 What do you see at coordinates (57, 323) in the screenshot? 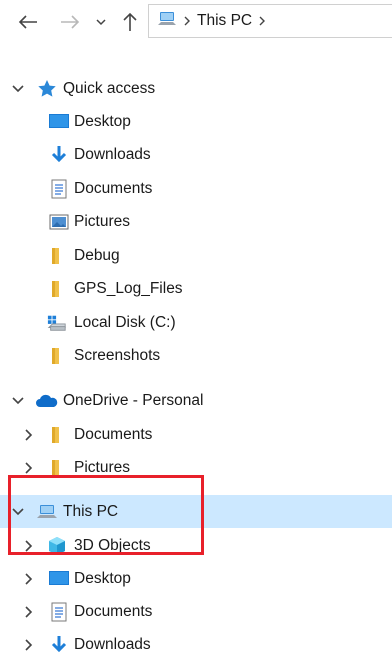
I see `local-disk-icon` at bounding box center [57, 323].